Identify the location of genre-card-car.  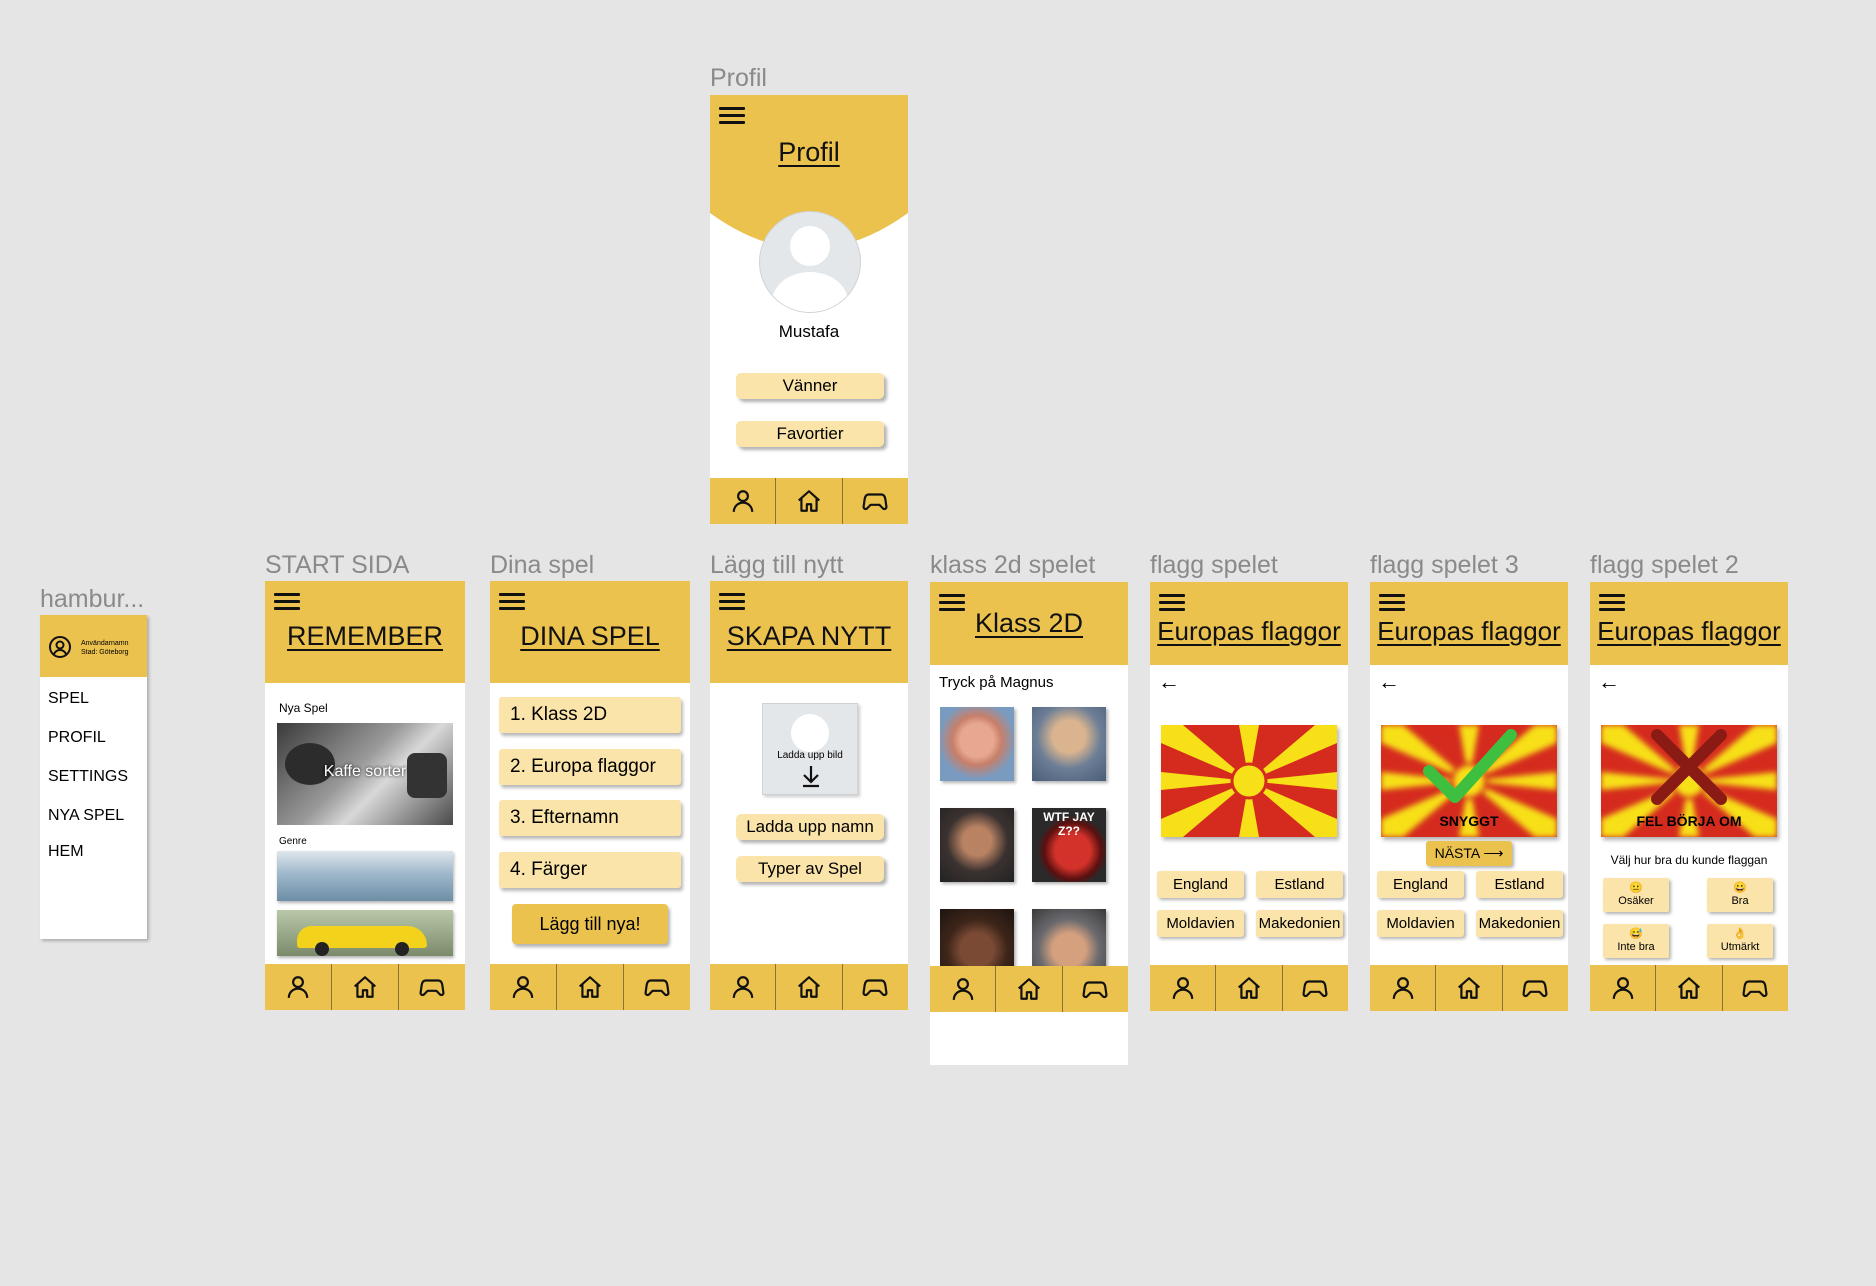
(365, 933).